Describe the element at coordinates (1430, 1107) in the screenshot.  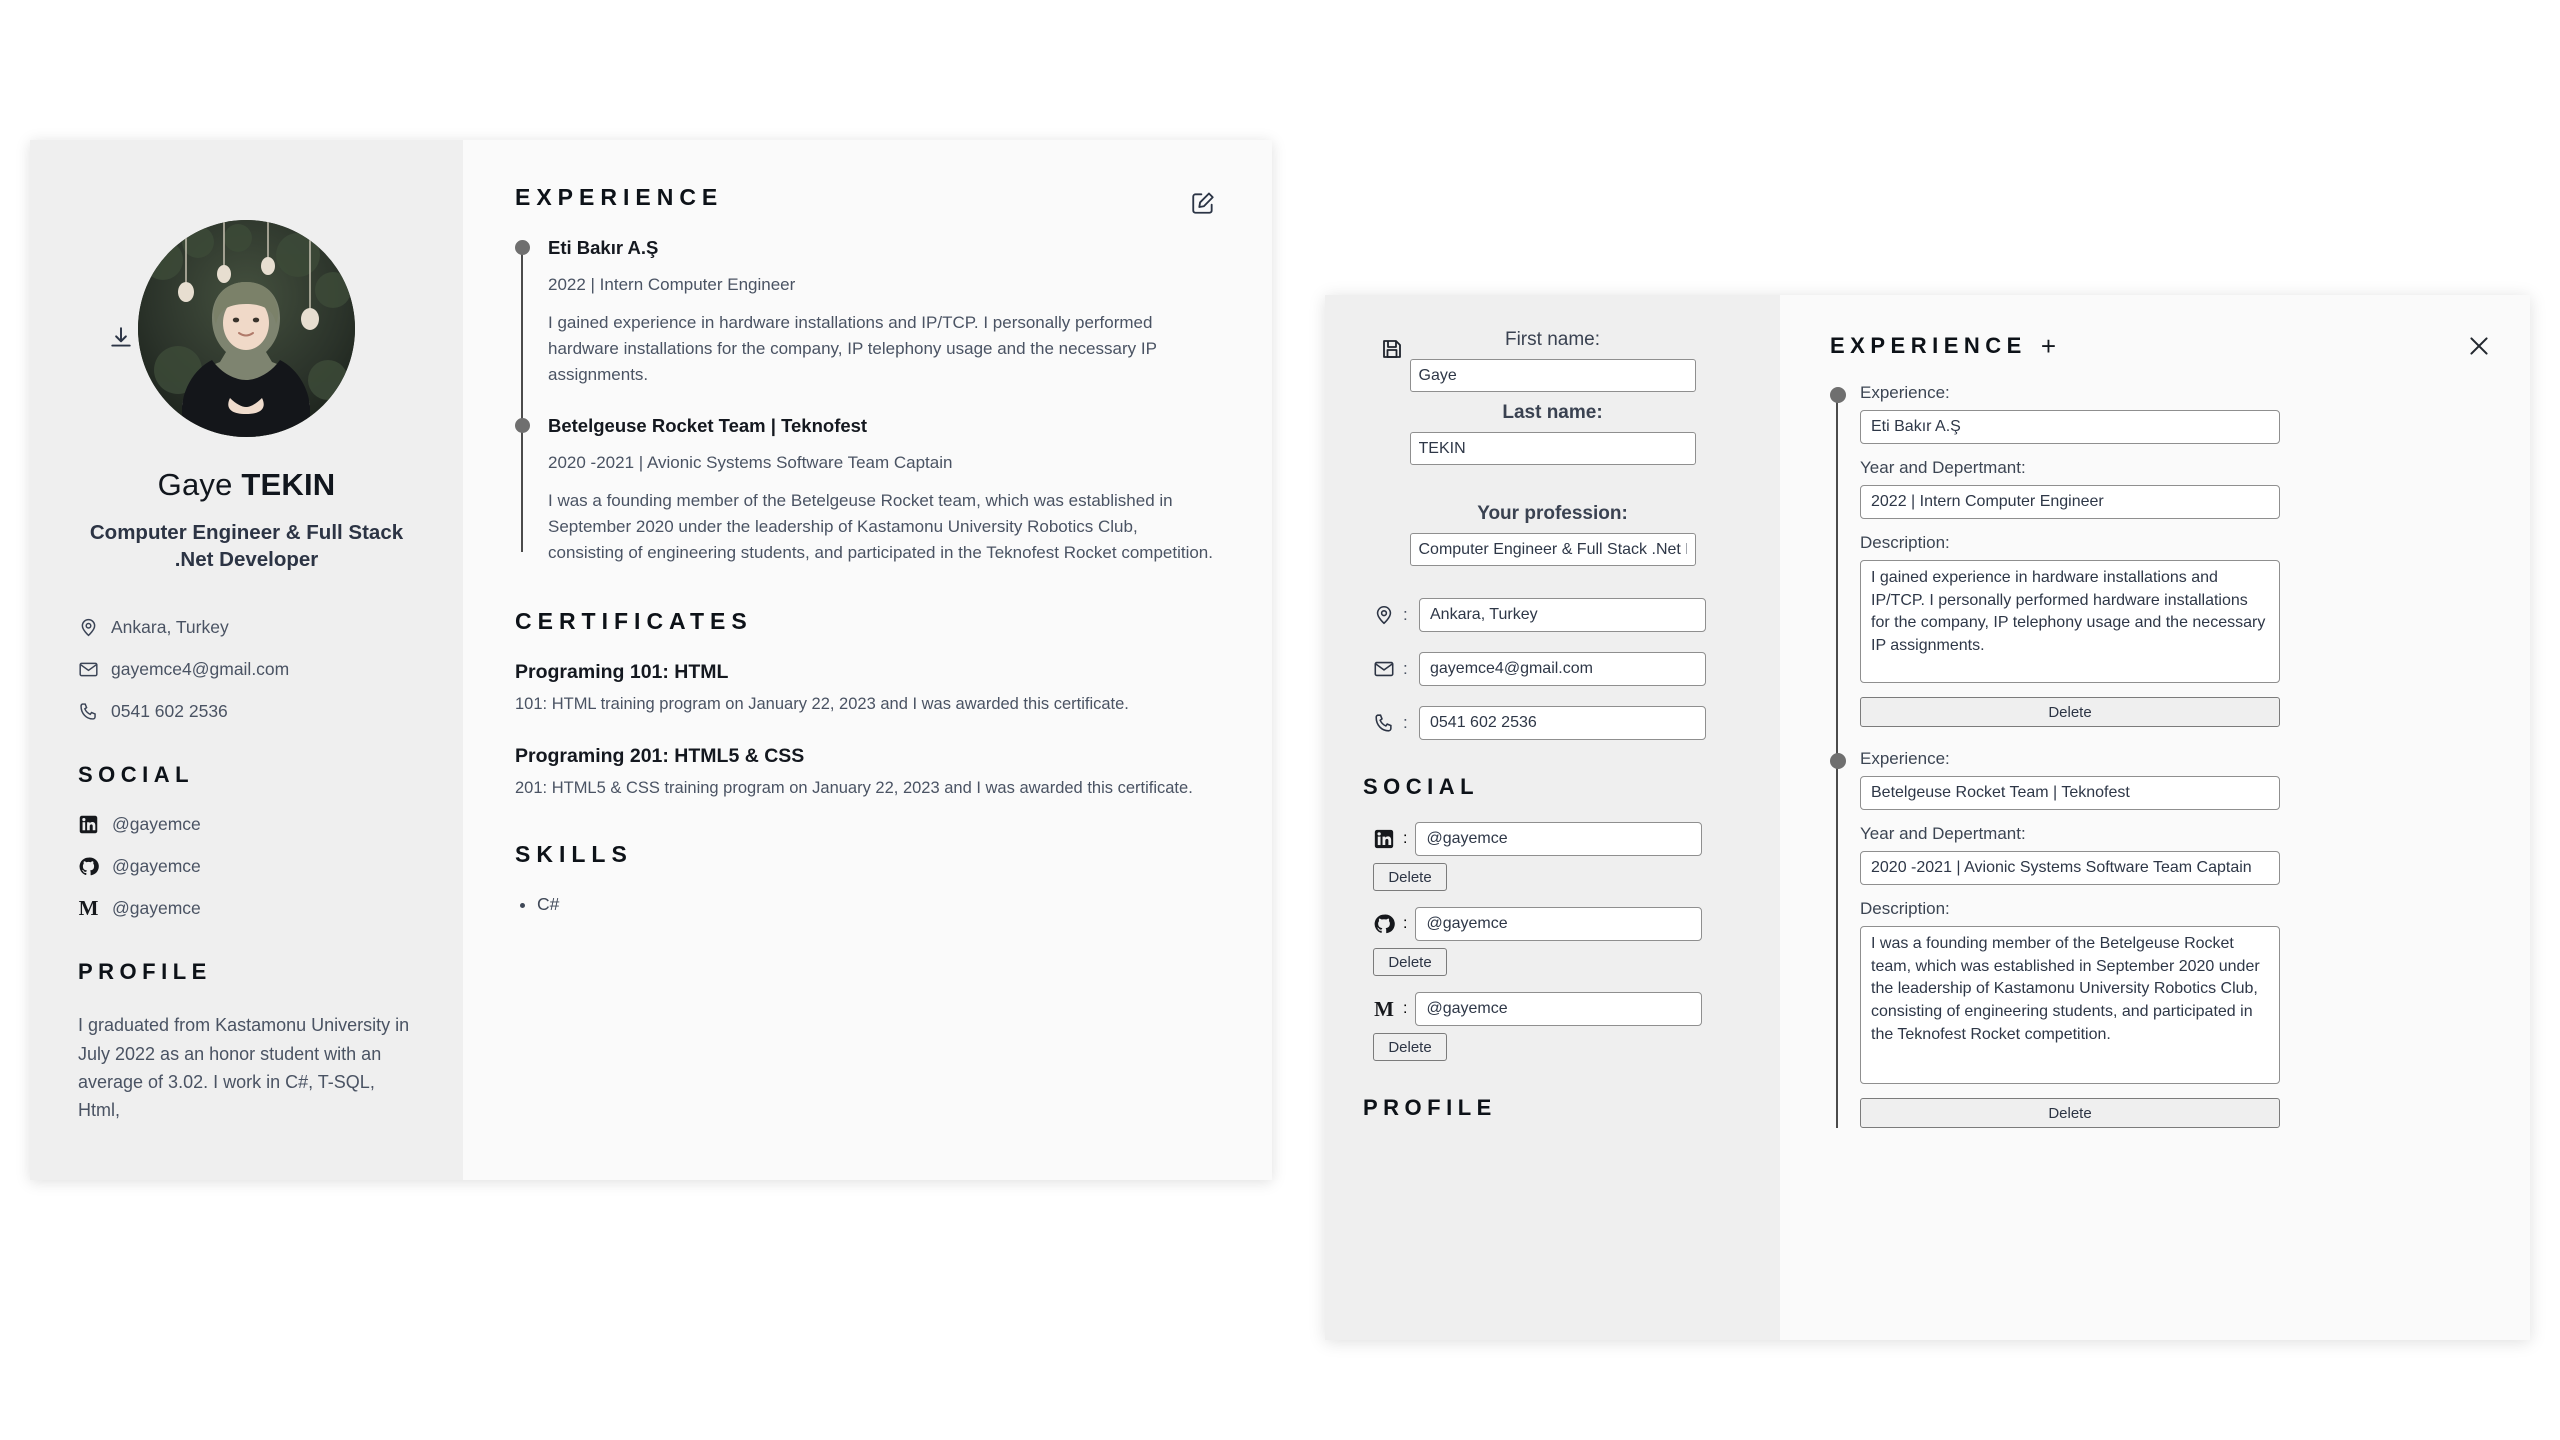
I see `editor-profile-heading: PROFILE` at that location.